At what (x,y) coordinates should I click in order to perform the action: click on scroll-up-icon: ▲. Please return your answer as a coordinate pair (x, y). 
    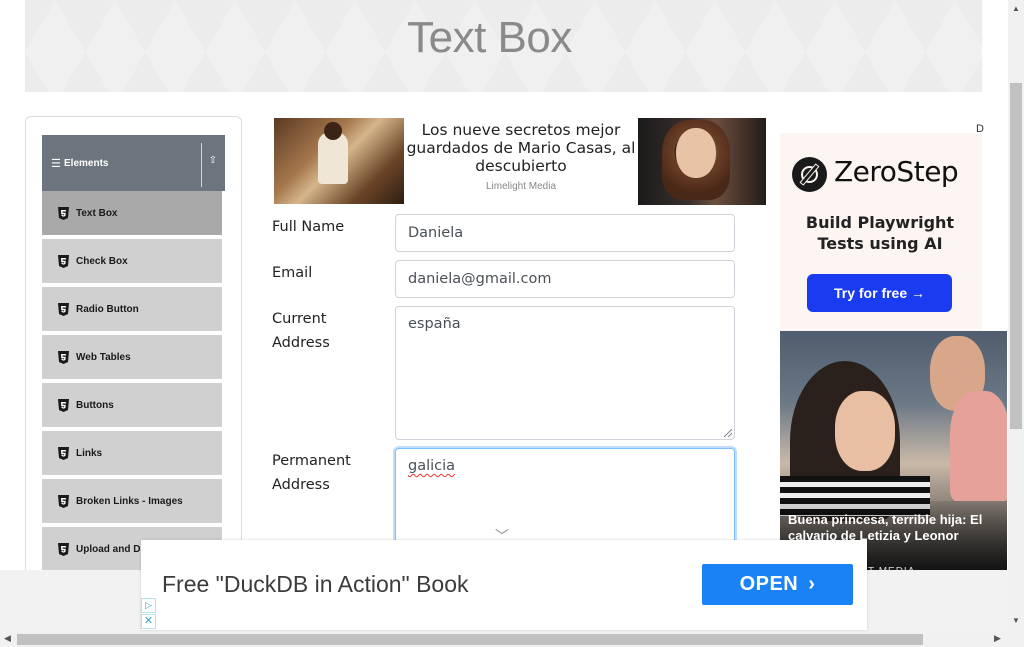
    Looking at the image, I should click on (1016, 8).